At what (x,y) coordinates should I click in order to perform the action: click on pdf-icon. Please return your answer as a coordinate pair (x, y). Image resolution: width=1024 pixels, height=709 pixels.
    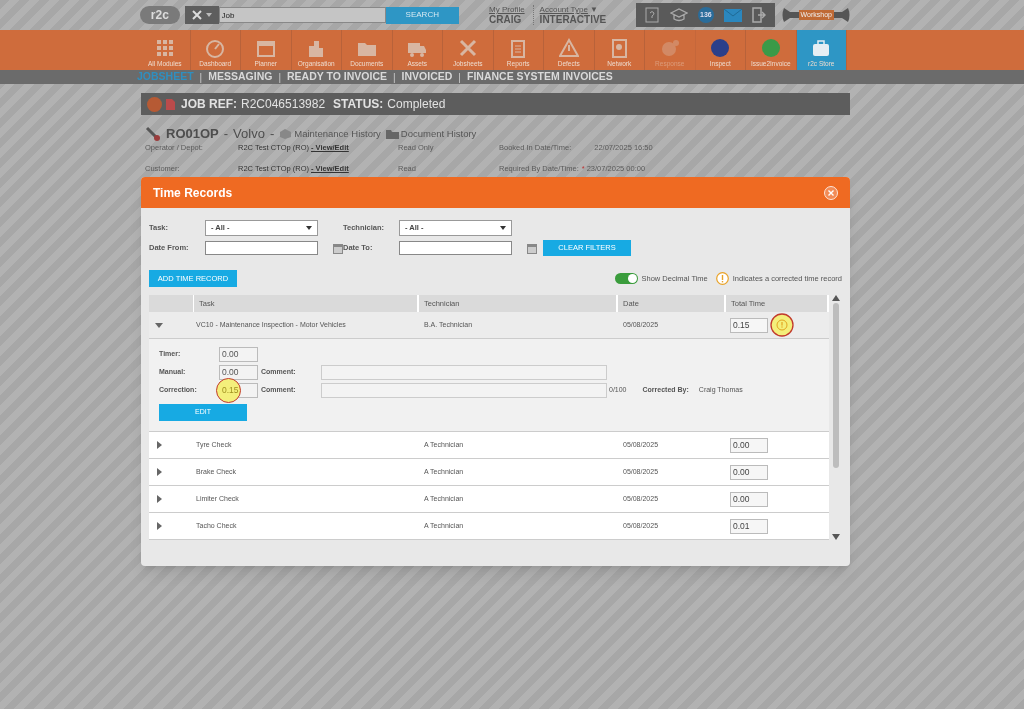
    Looking at the image, I should click on (170, 104).